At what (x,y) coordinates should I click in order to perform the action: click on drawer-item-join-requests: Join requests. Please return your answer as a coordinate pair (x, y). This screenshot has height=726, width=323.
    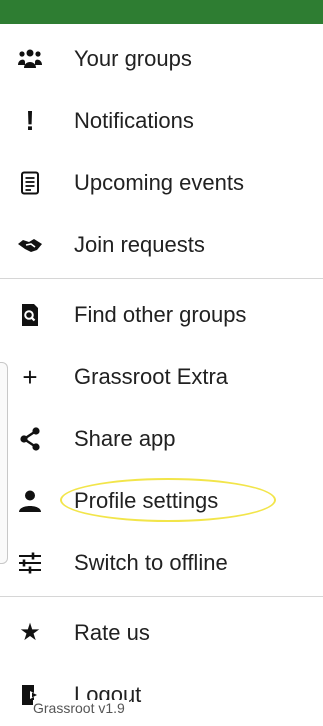
    Looking at the image, I should click on (161, 245).